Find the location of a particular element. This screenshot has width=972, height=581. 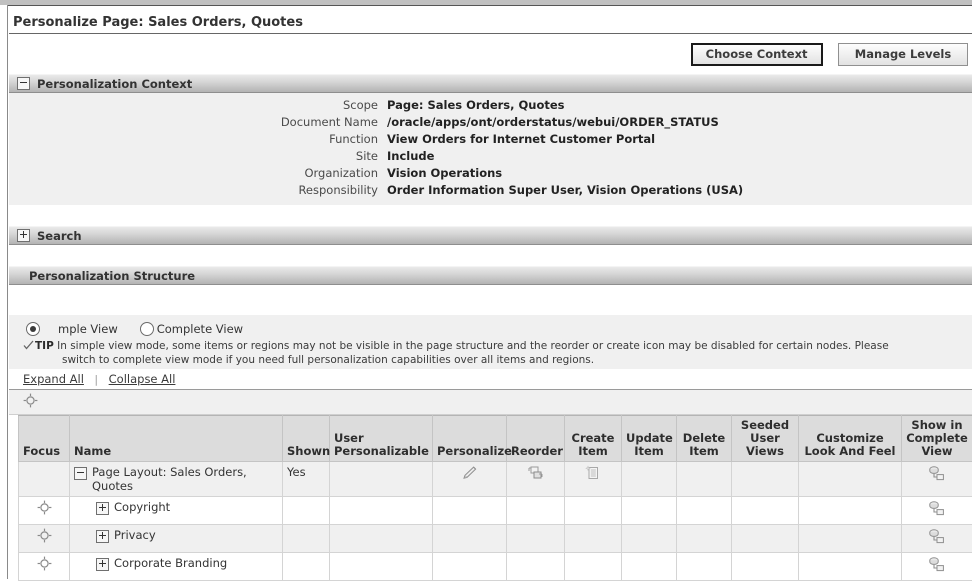

column-header-shown: Shown is located at coordinates (306, 439).